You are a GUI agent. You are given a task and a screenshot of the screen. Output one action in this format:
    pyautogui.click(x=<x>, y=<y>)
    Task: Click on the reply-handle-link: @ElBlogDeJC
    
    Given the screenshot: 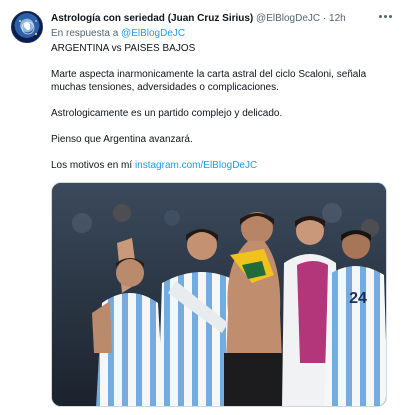 What is the action you would take?
    pyautogui.click(x=153, y=33)
    